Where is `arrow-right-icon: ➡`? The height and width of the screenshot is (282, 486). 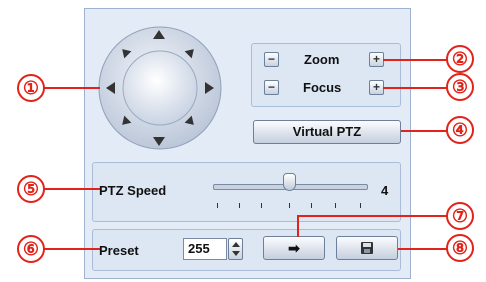 arrow-right-icon: ➡ is located at coordinates (294, 248).